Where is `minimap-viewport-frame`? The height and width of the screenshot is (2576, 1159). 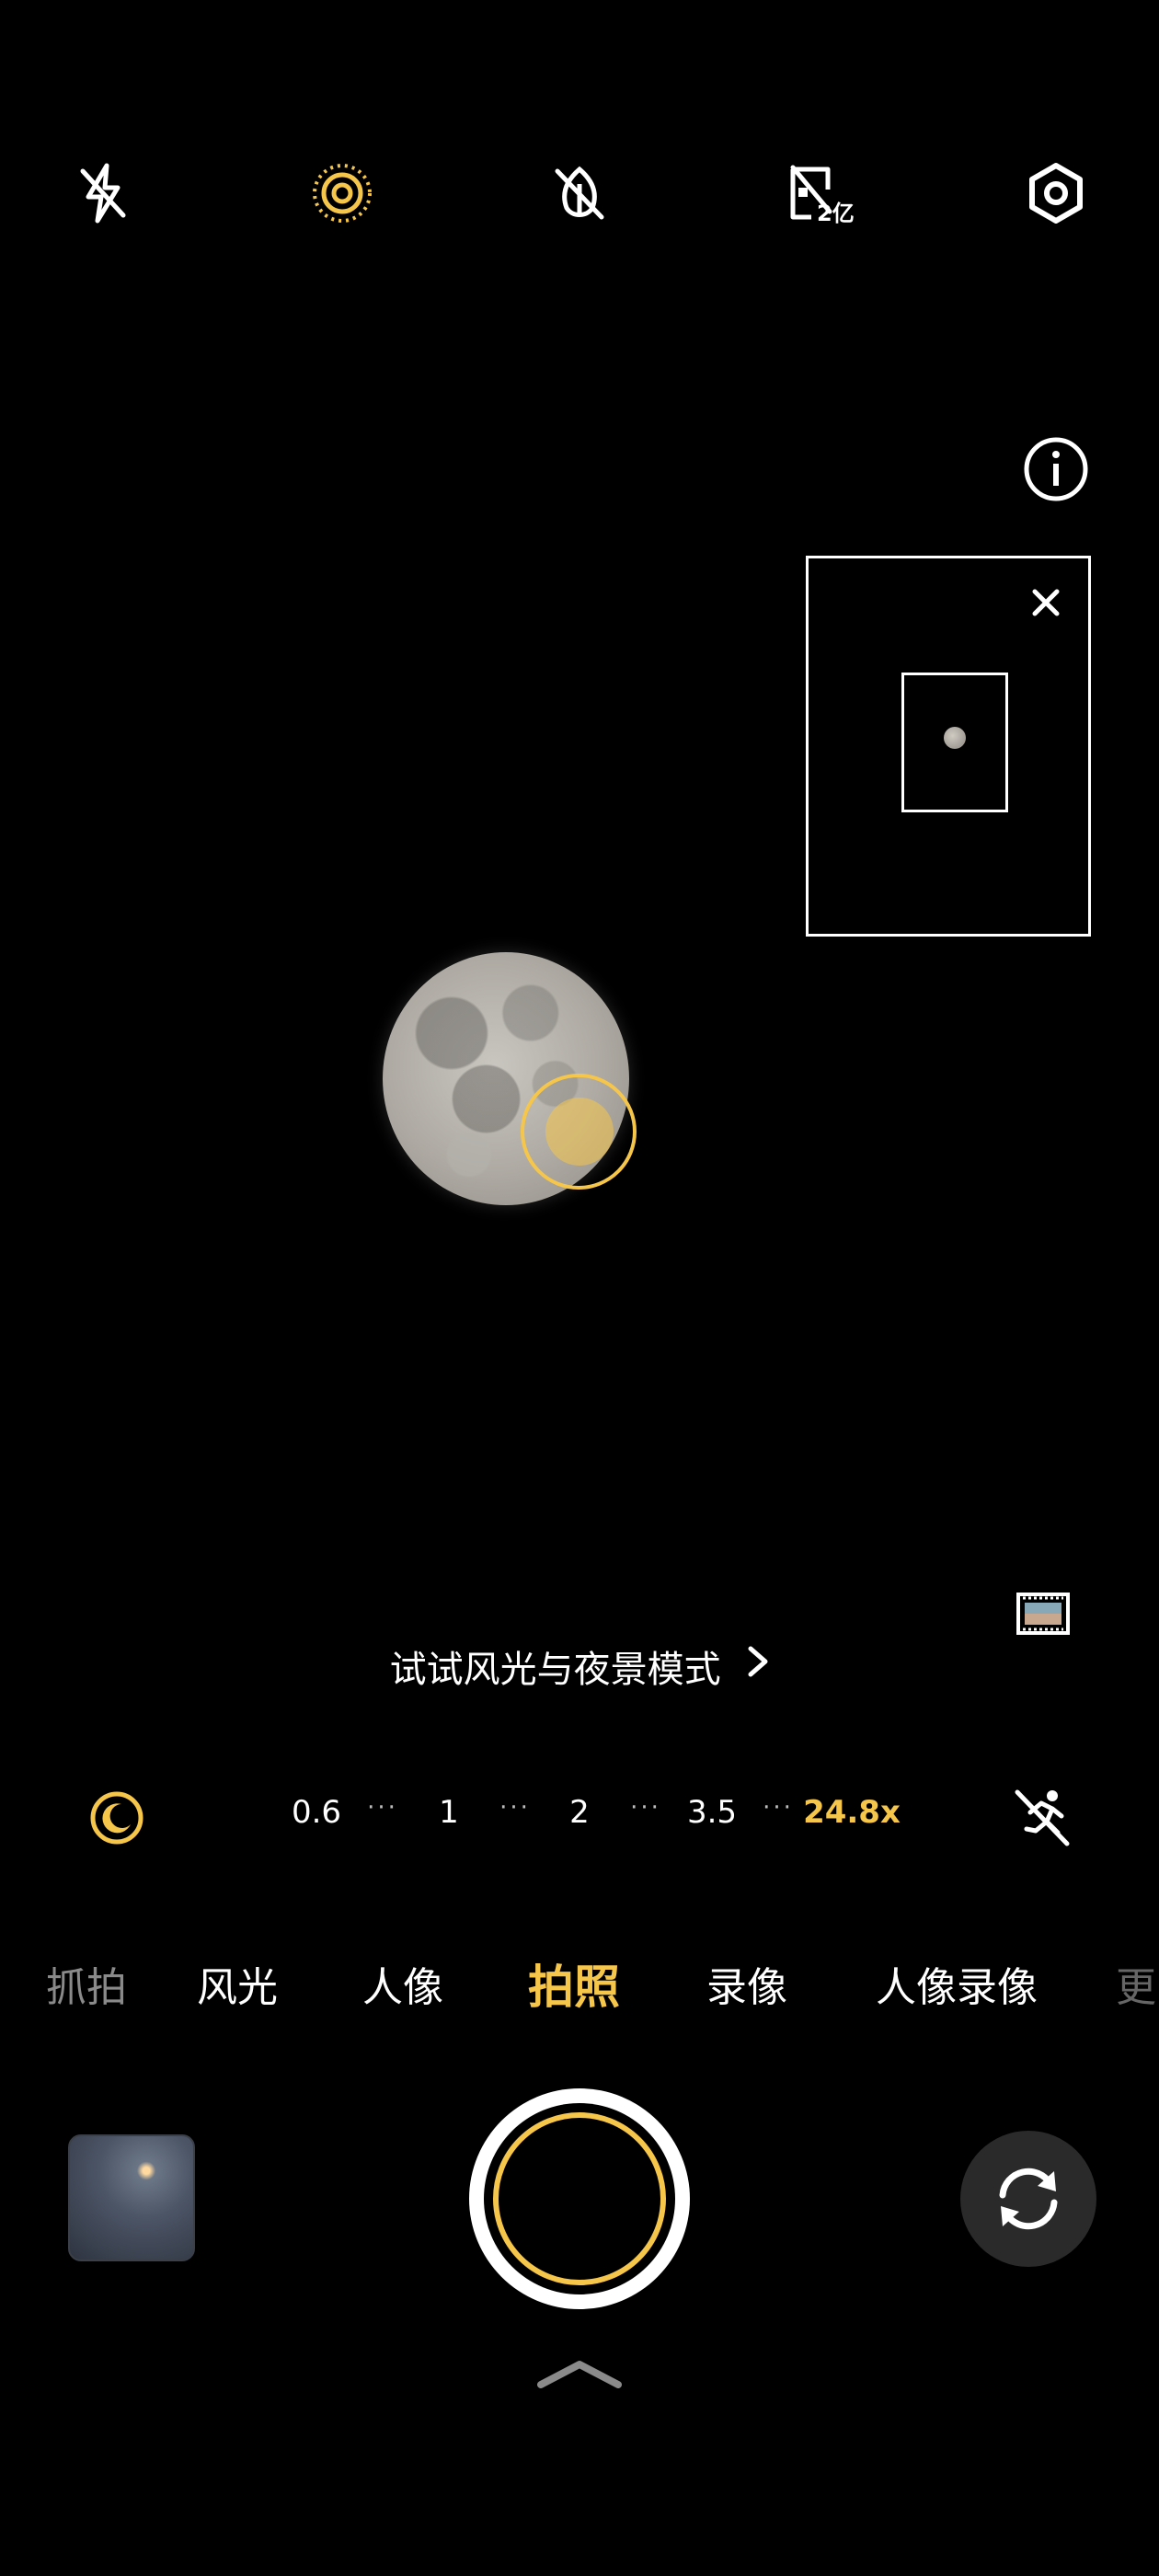 minimap-viewport-frame is located at coordinates (954, 742).